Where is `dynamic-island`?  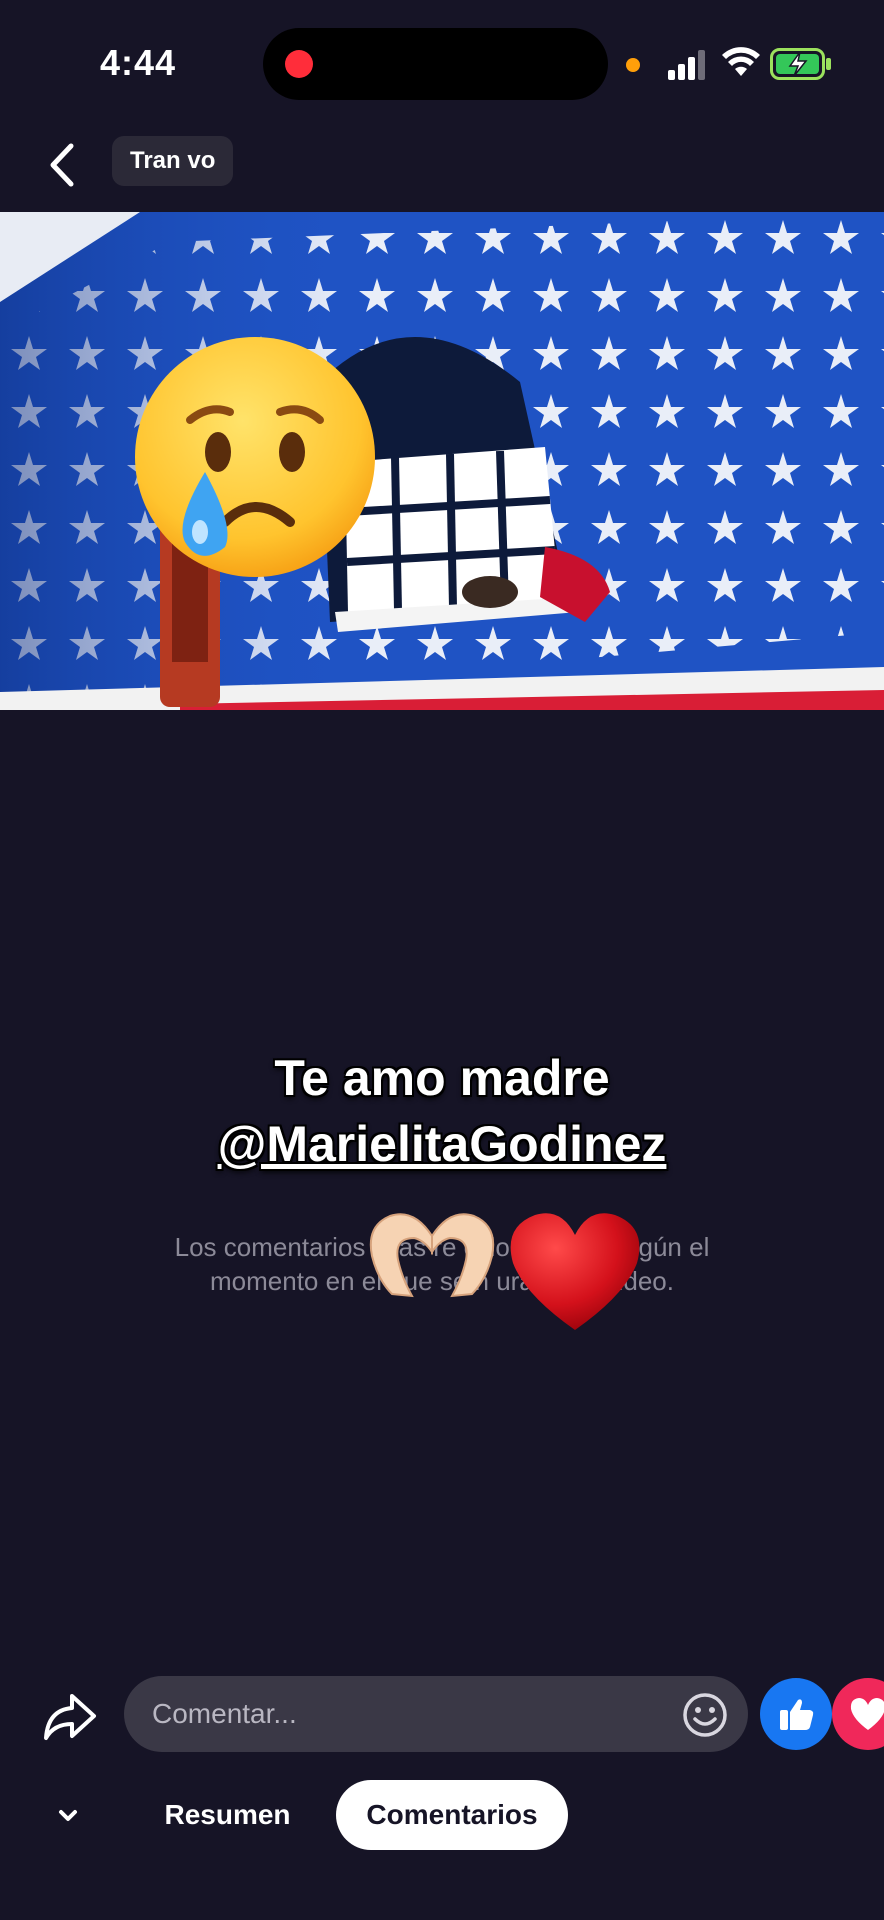
dynamic-island is located at coordinates (435, 64).